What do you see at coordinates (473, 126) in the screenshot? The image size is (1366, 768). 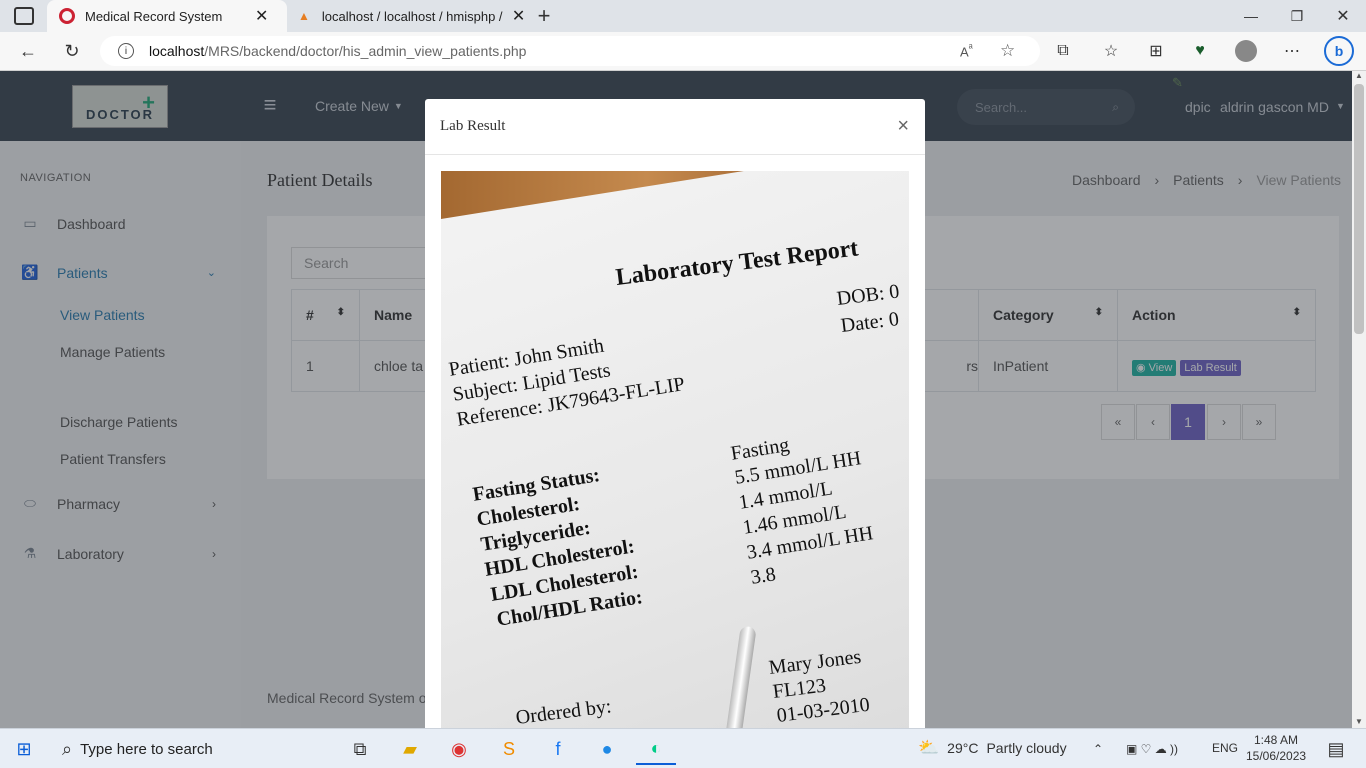 I see `modal-title: Lab Result` at bounding box center [473, 126].